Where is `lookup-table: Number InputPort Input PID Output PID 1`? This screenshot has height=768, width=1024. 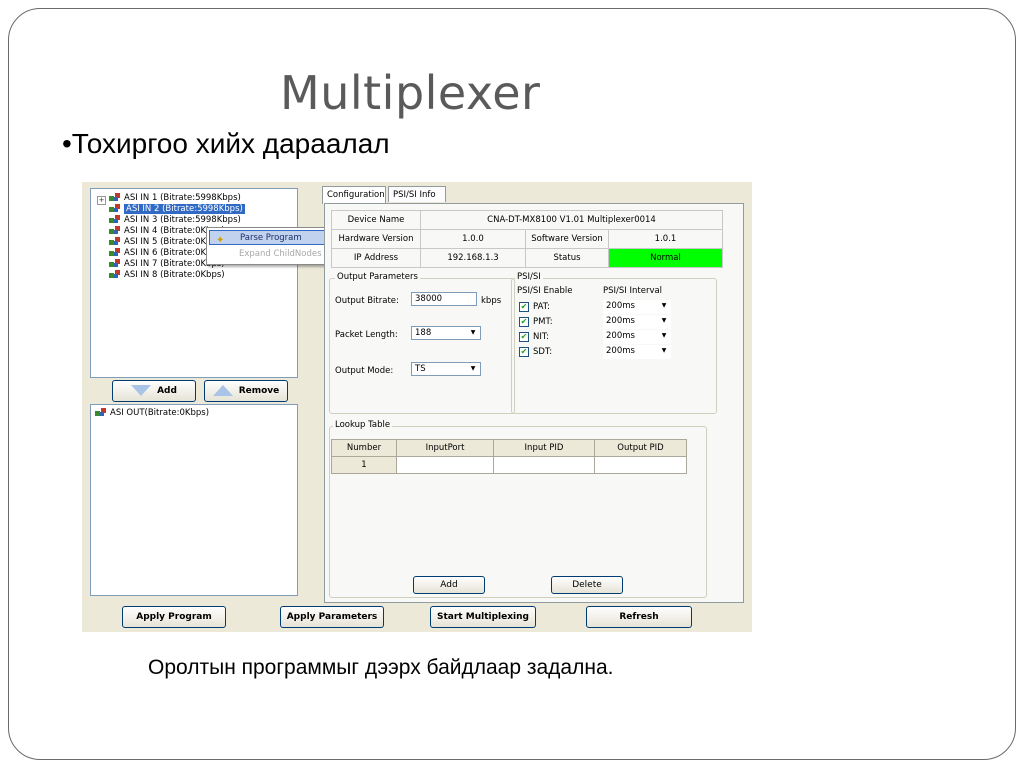
lookup-table: Number InputPort Input PID Output PID 1 is located at coordinates (509, 456).